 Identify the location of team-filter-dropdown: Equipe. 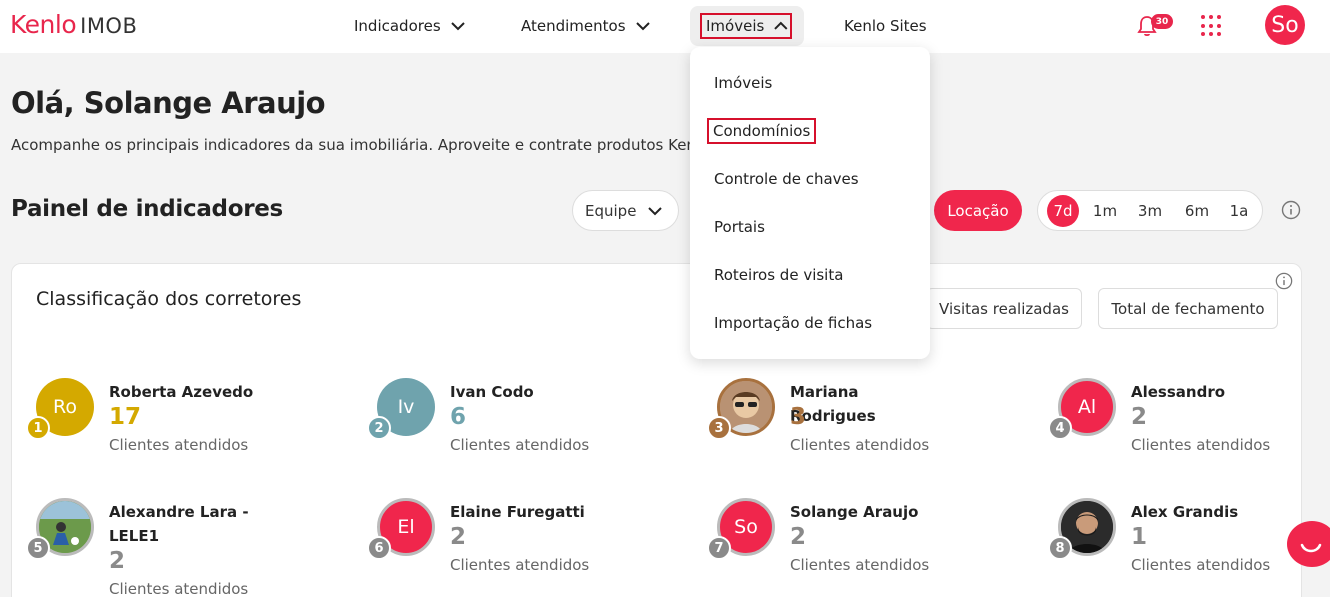
(625, 210).